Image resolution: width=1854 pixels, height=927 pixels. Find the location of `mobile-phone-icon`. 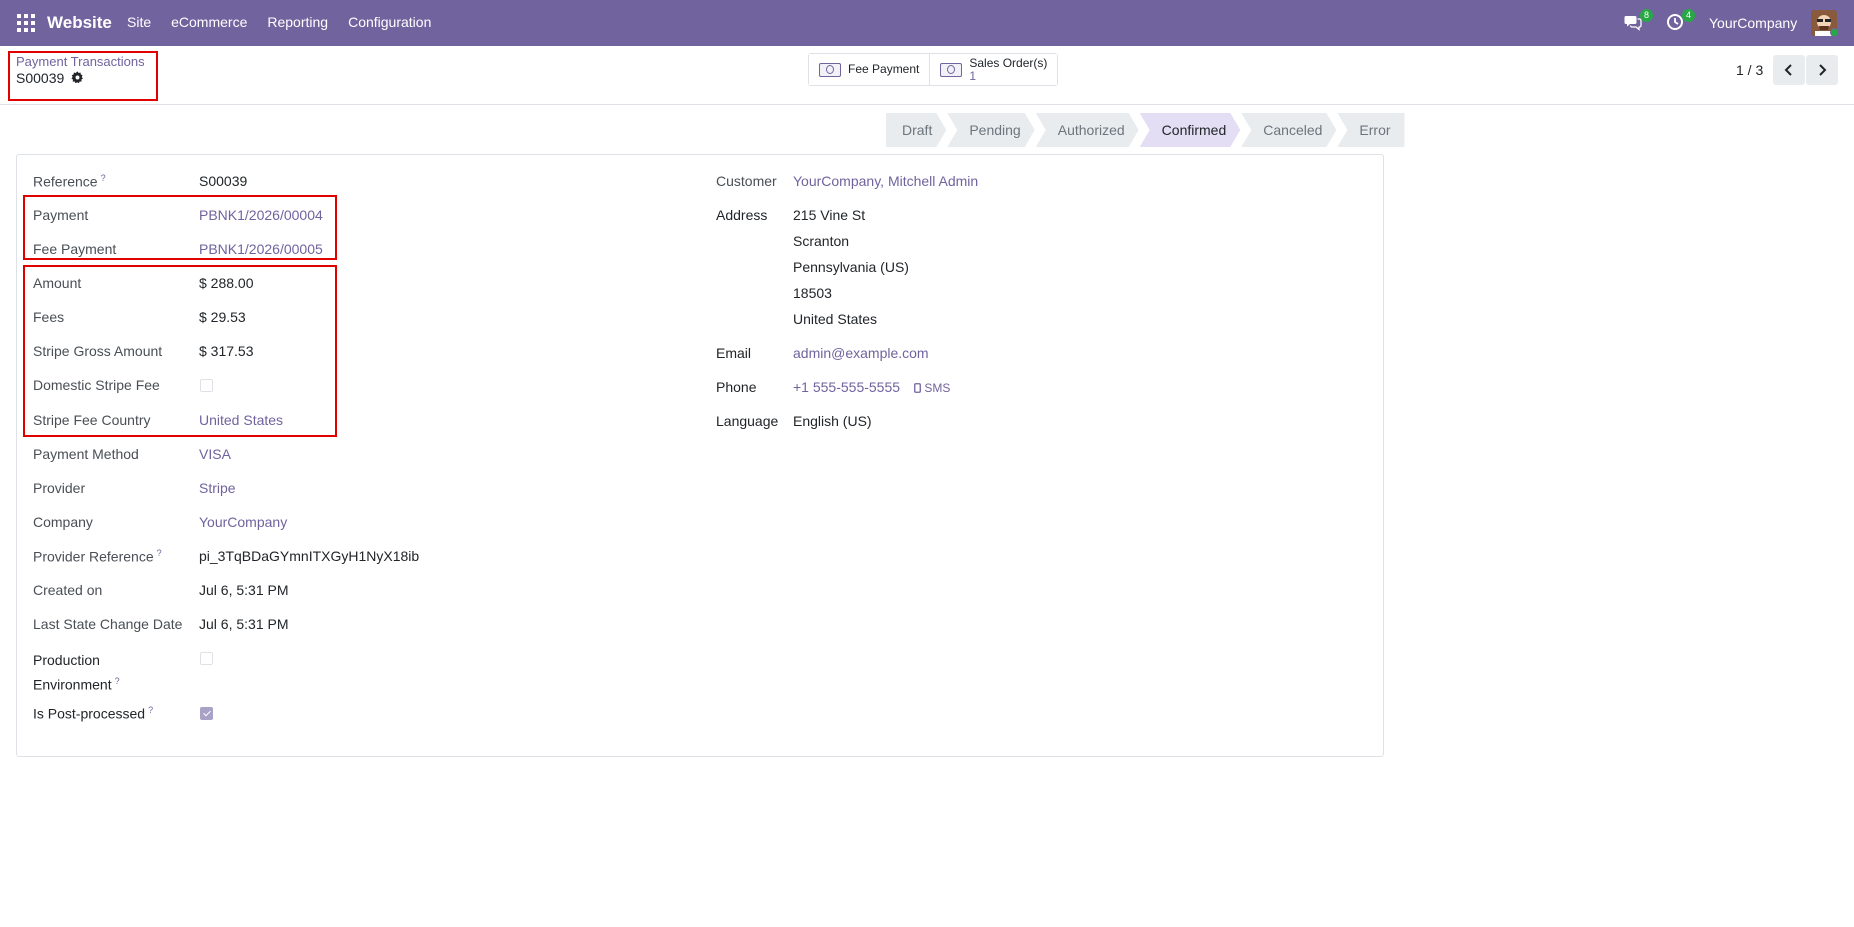

mobile-phone-icon is located at coordinates (917, 388).